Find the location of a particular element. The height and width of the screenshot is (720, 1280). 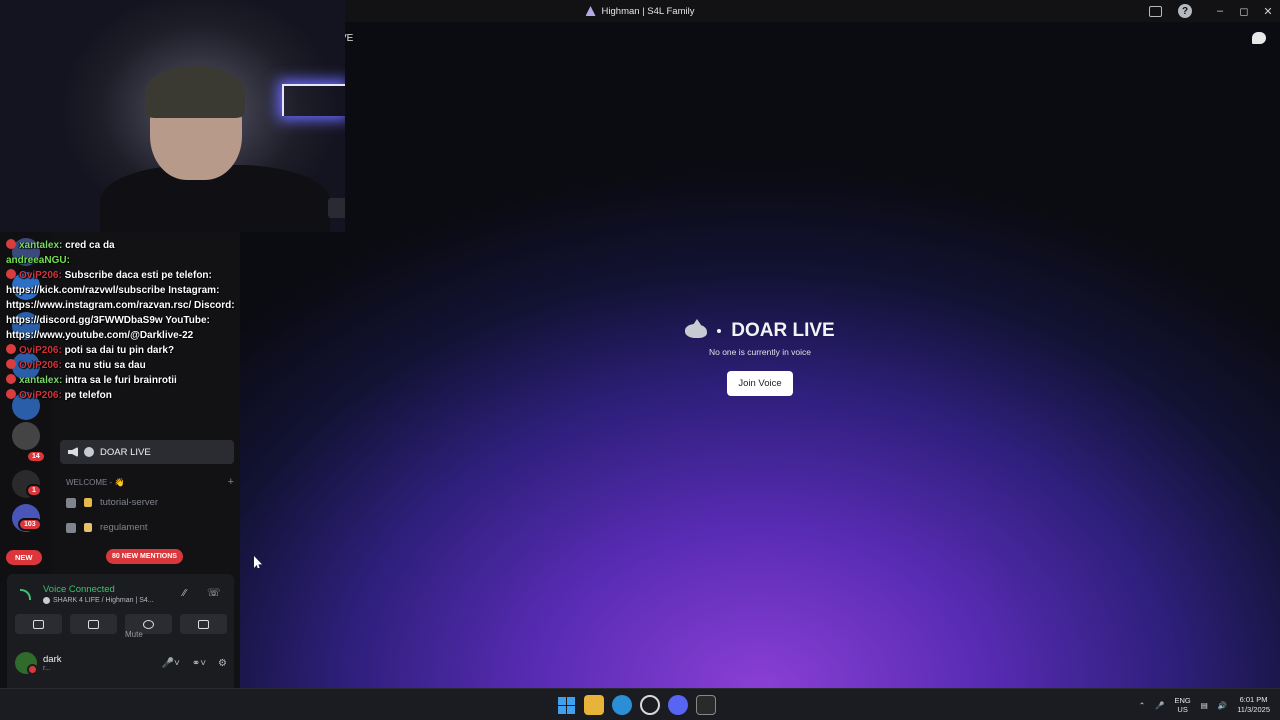

chat-message: OviP206: pe telefon is located at coordinates (151, 395).